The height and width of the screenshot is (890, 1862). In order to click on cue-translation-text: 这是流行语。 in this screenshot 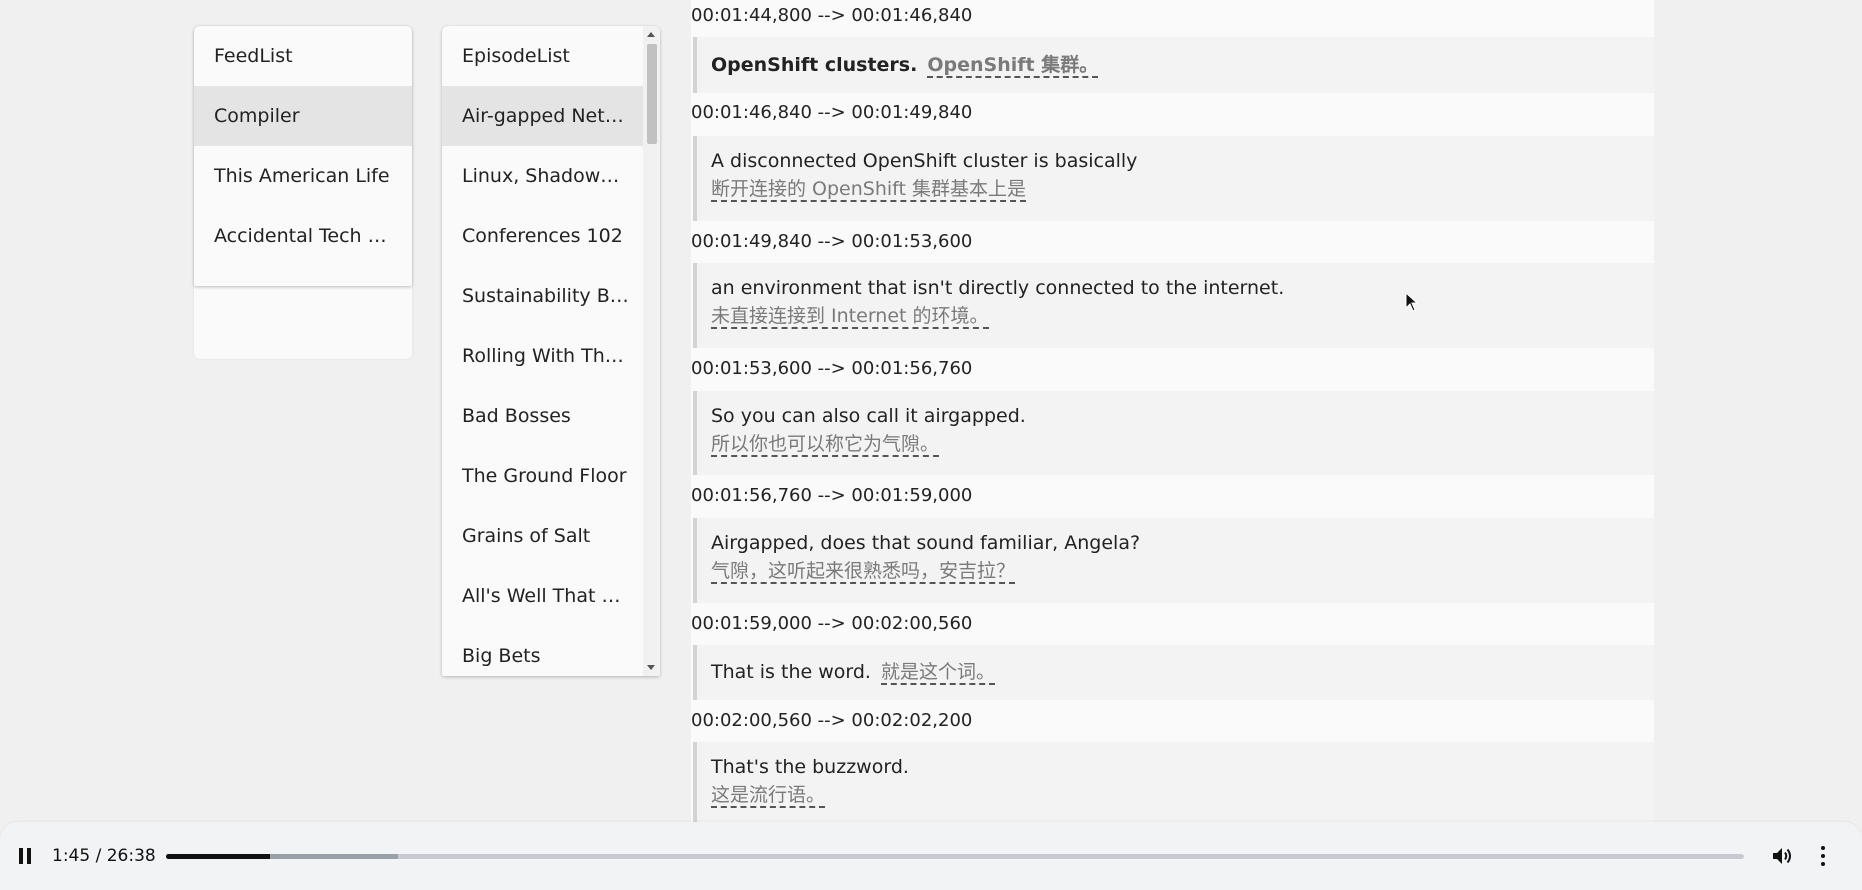, I will do `click(768, 796)`.